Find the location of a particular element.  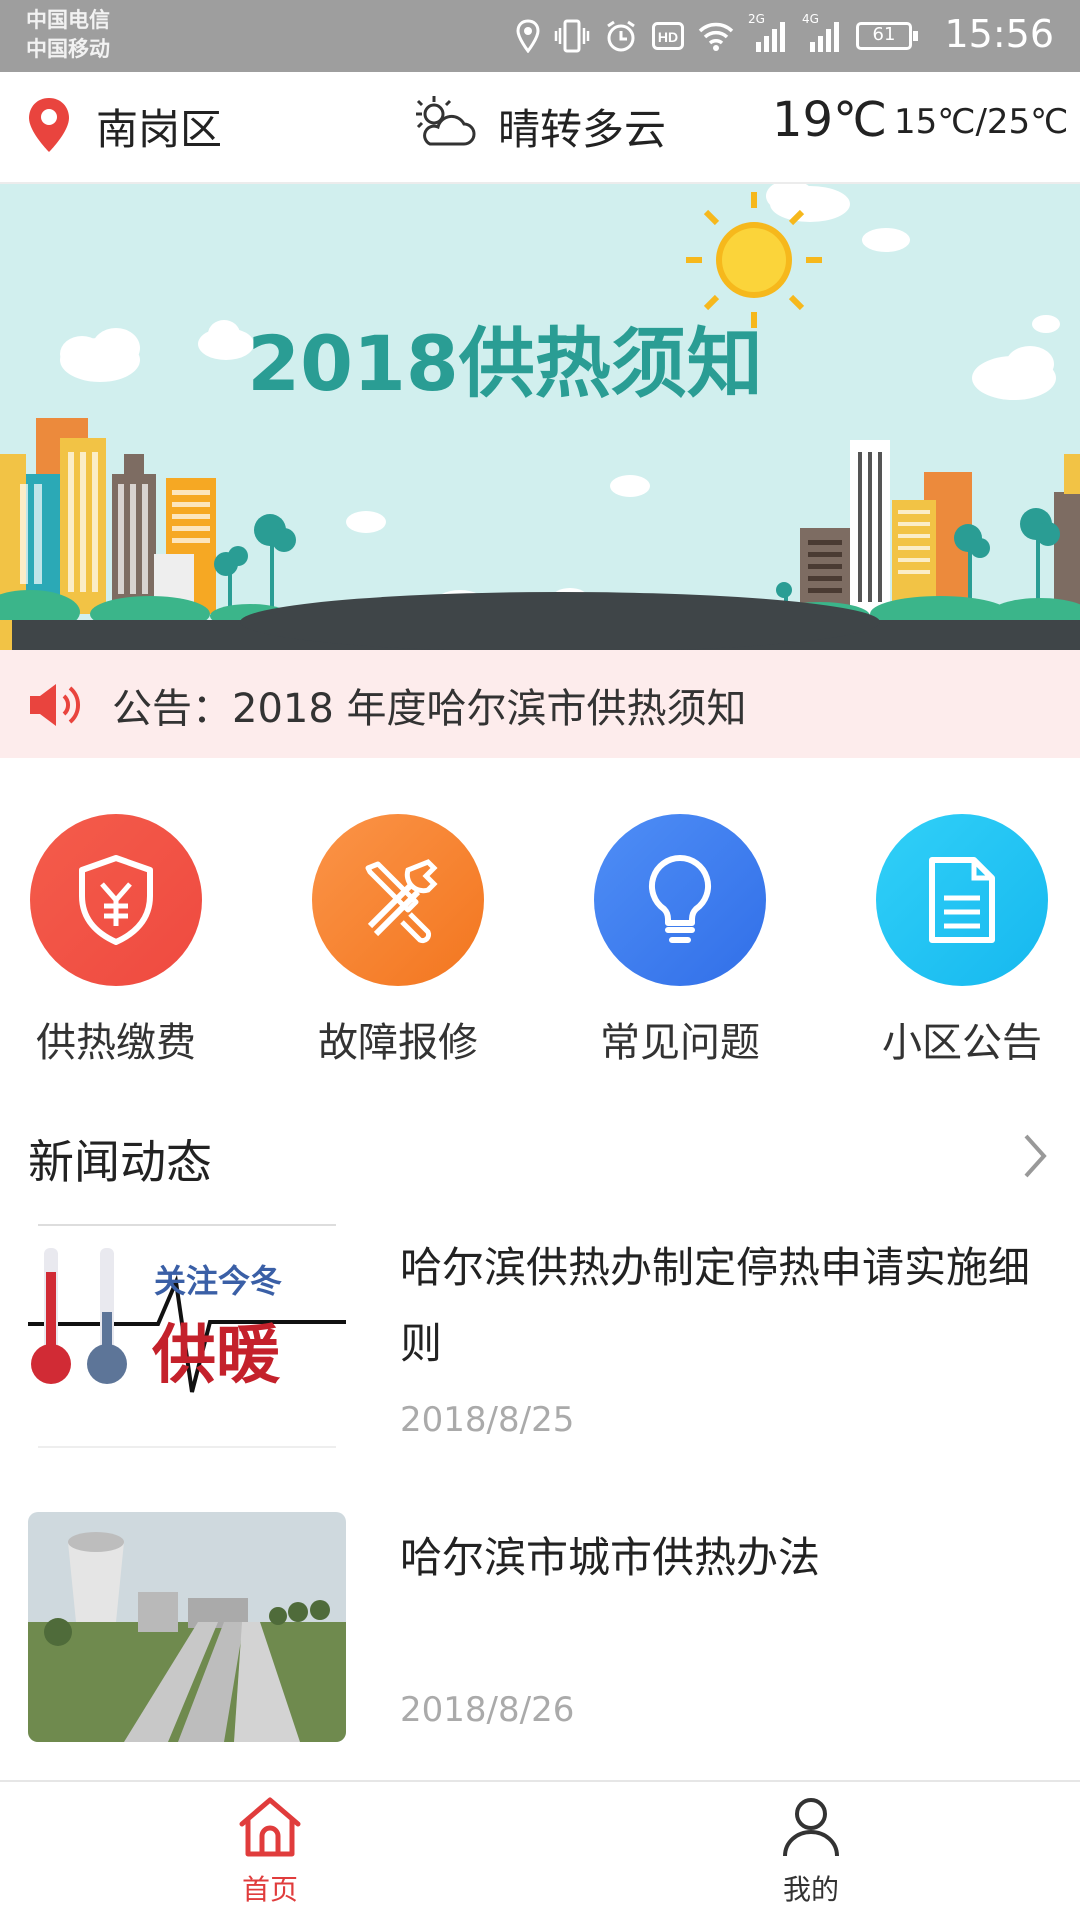

document-icon is located at coordinates (962, 900).